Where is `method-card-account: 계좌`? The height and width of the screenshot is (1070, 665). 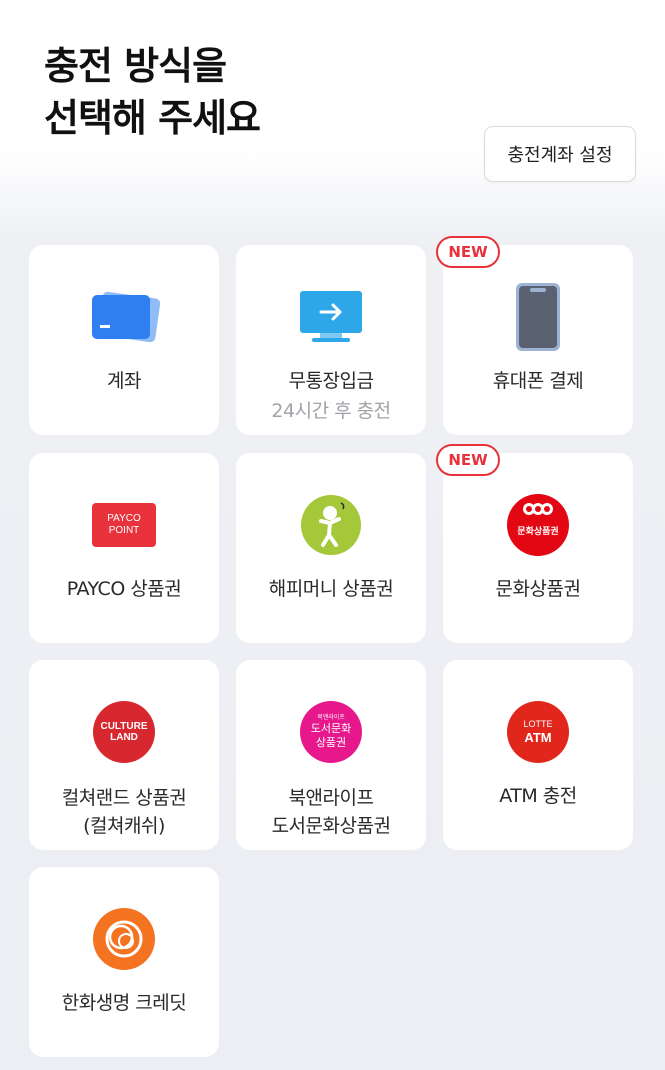 method-card-account: 계좌 is located at coordinates (124, 340).